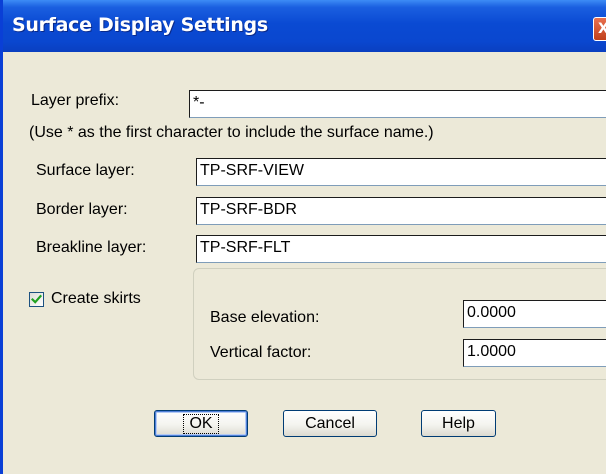 The height and width of the screenshot is (474, 606). Describe the element at coordinates (534, 314) in the screenshot. I see `base-elevation-input: 0.0000` at that location.